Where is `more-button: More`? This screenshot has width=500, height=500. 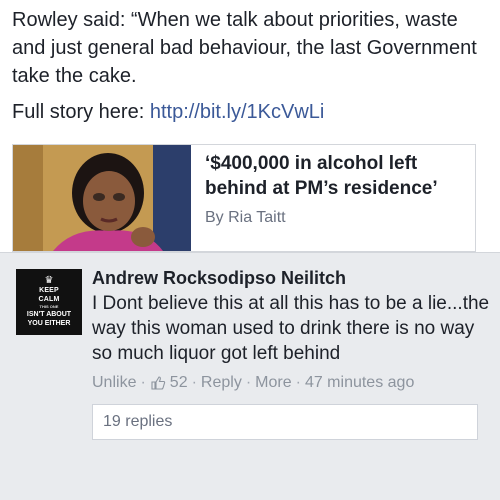 more-button: More is located at coordinates (273, 383).